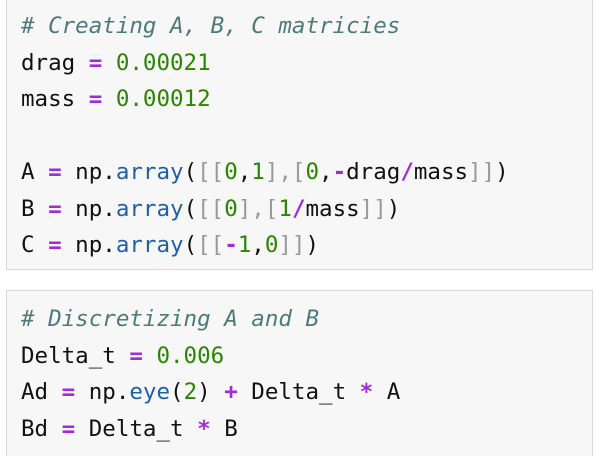 The width and height of the screenshot is (594, 456). I want to click on code-token: +, so click(231, 392).